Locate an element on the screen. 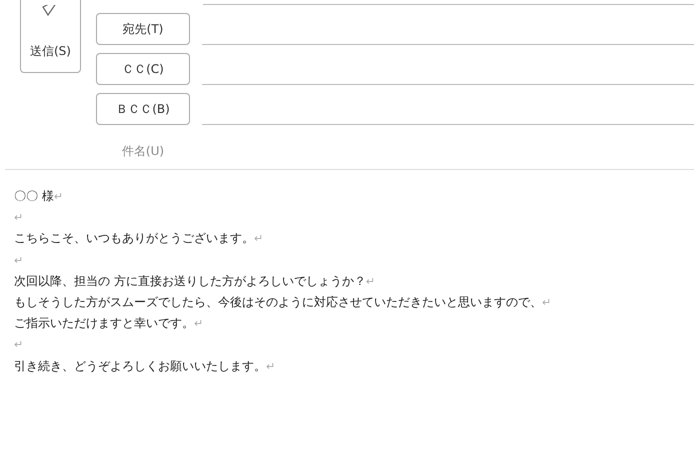 The image size is (694, 473). subject-label: 件名(U) is located at coordinates (143, 151).